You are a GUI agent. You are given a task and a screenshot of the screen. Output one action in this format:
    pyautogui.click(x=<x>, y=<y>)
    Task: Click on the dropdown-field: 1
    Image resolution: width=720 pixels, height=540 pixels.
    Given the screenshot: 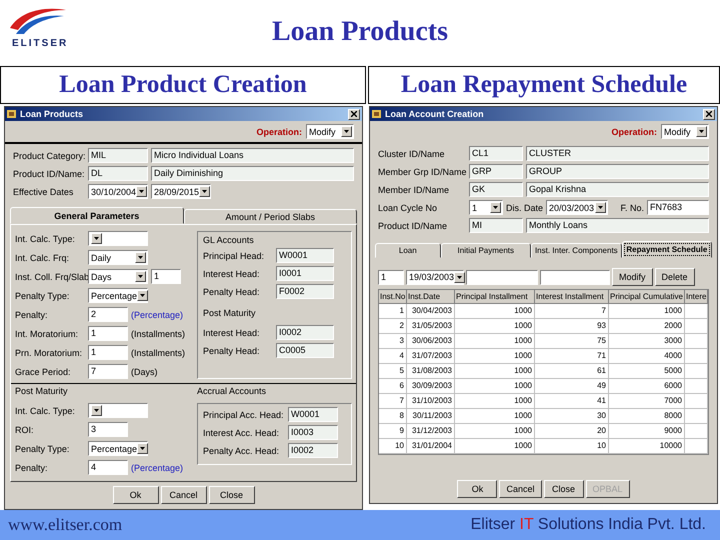 What is the action you would take?
    pyautogui.click(x=486, y=207)
    